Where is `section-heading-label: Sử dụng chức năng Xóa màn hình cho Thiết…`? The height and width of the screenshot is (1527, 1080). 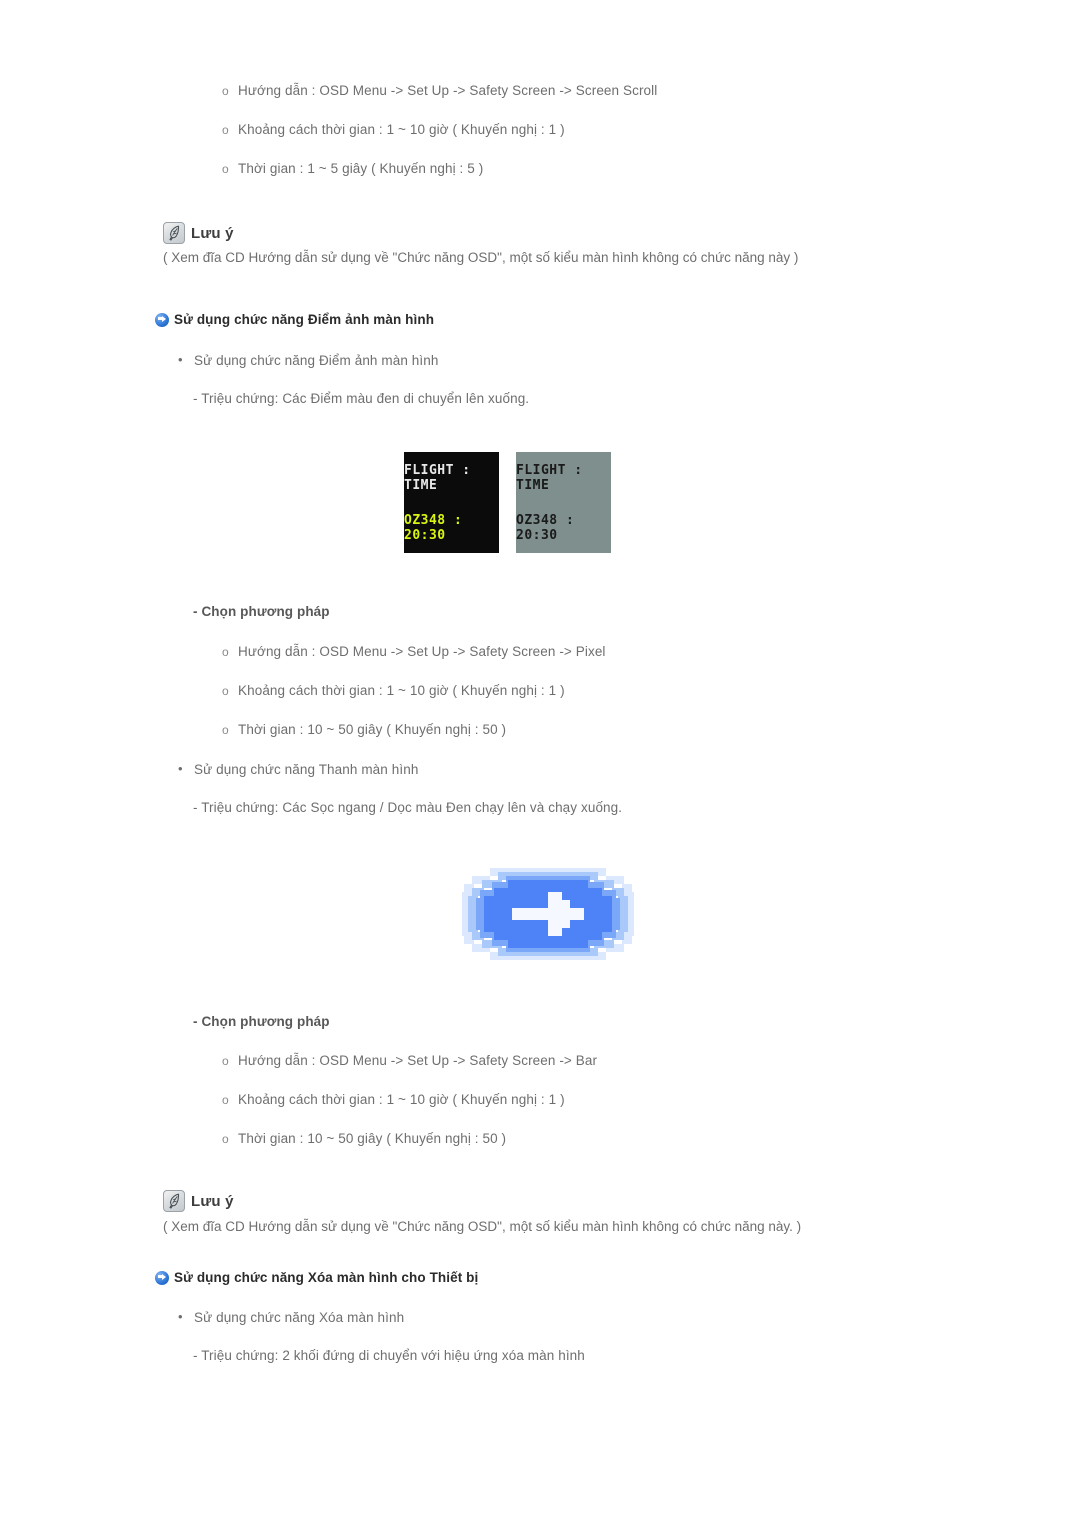
section-heading-label: Sử dụng chức năng Xóa màn hình cho Thiết… is located at coordinates (326, 1277).